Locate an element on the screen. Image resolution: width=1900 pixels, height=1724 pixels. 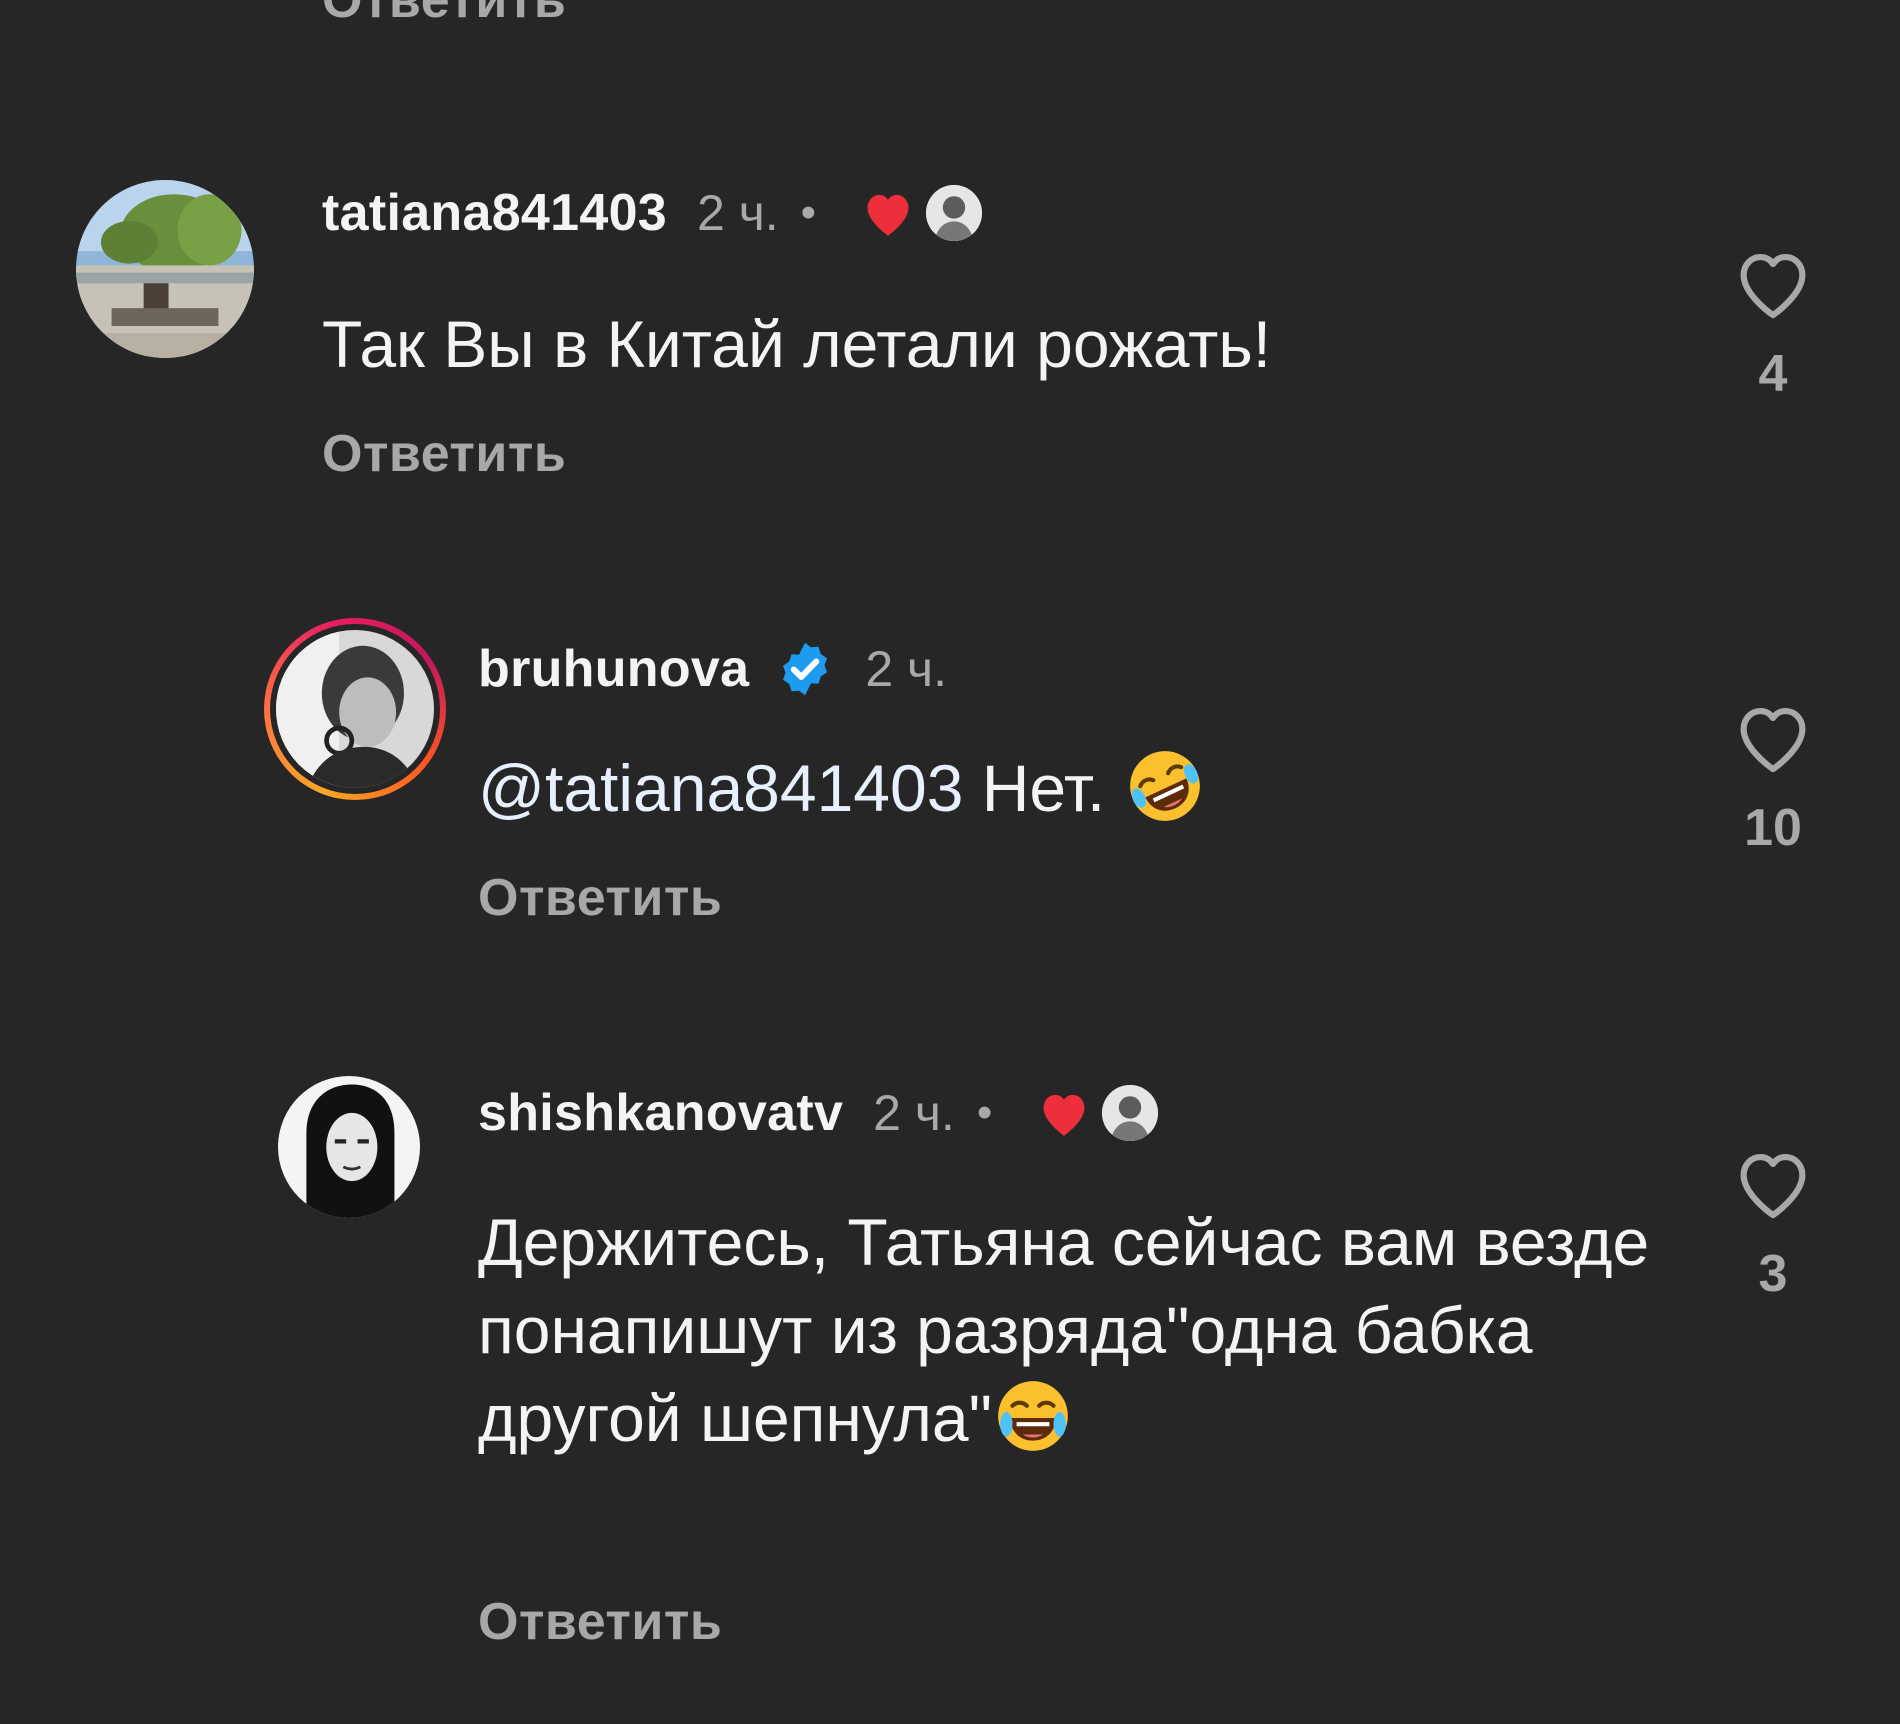
avatar-story-ring is located at coordinates (355, 709).